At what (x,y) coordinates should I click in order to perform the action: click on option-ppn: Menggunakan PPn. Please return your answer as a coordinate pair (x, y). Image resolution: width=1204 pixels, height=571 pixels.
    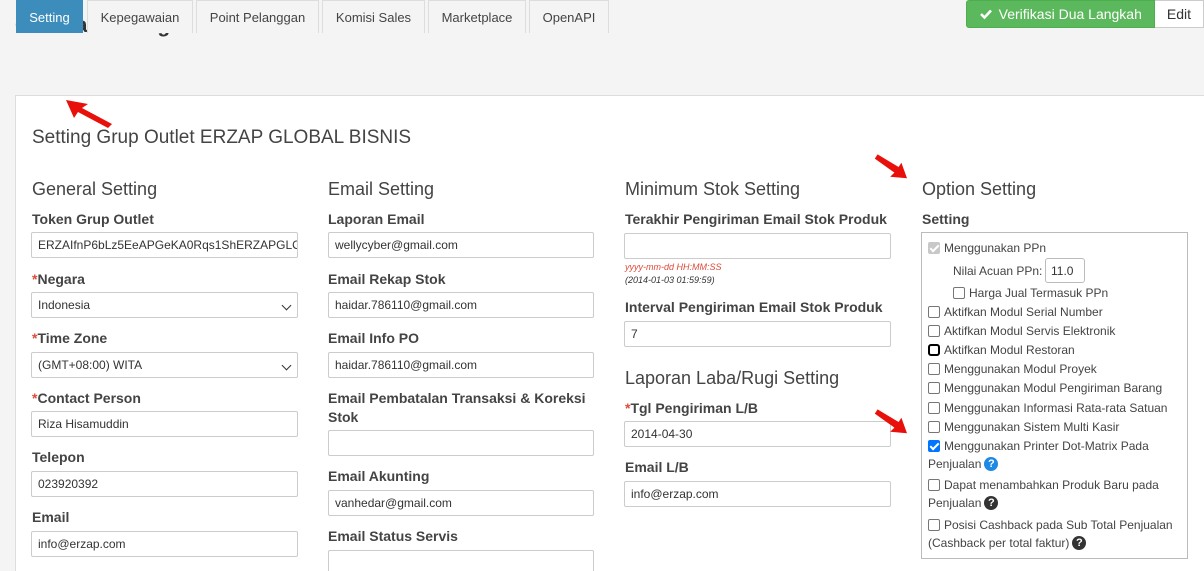
    Looking at the image, I should click on (987, 248).